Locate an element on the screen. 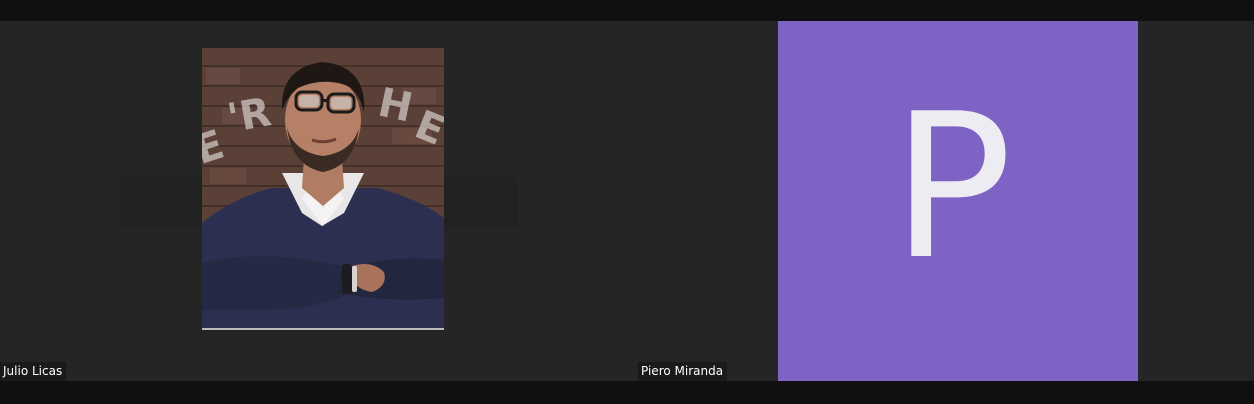 This screenshot has width=1254, height=404. avatar-initial: P is located at coordinates (952, 187).